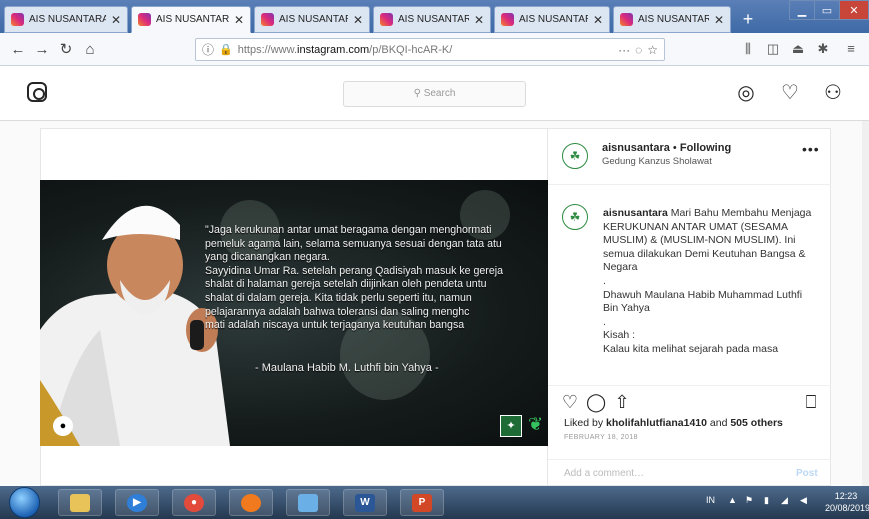 The height and width of the screenshot is (519, 869). I want to click on sidebar-icon: ◫, so click(773, 49).